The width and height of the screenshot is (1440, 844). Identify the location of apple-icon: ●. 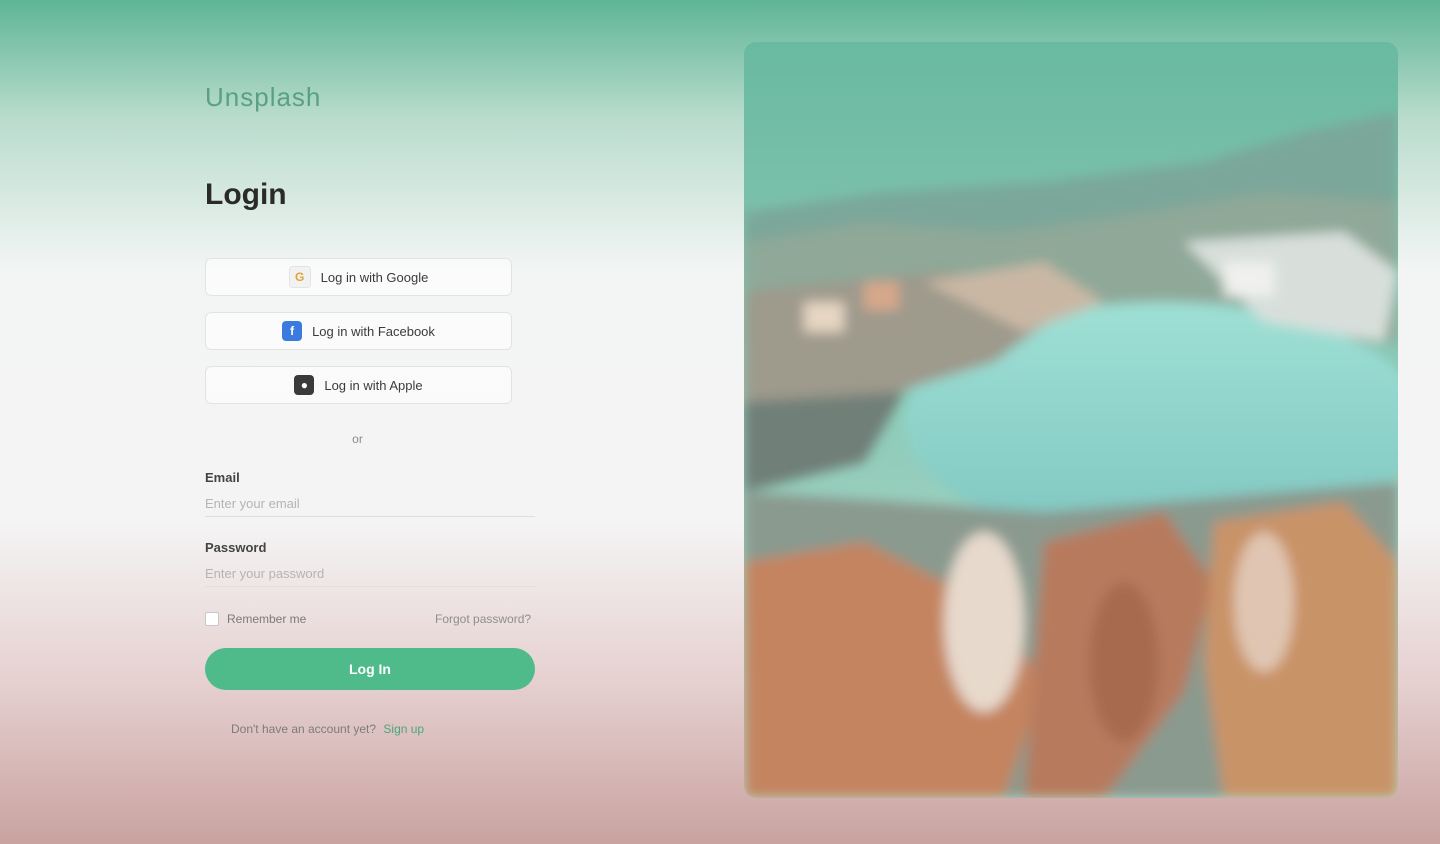
(304, 385).